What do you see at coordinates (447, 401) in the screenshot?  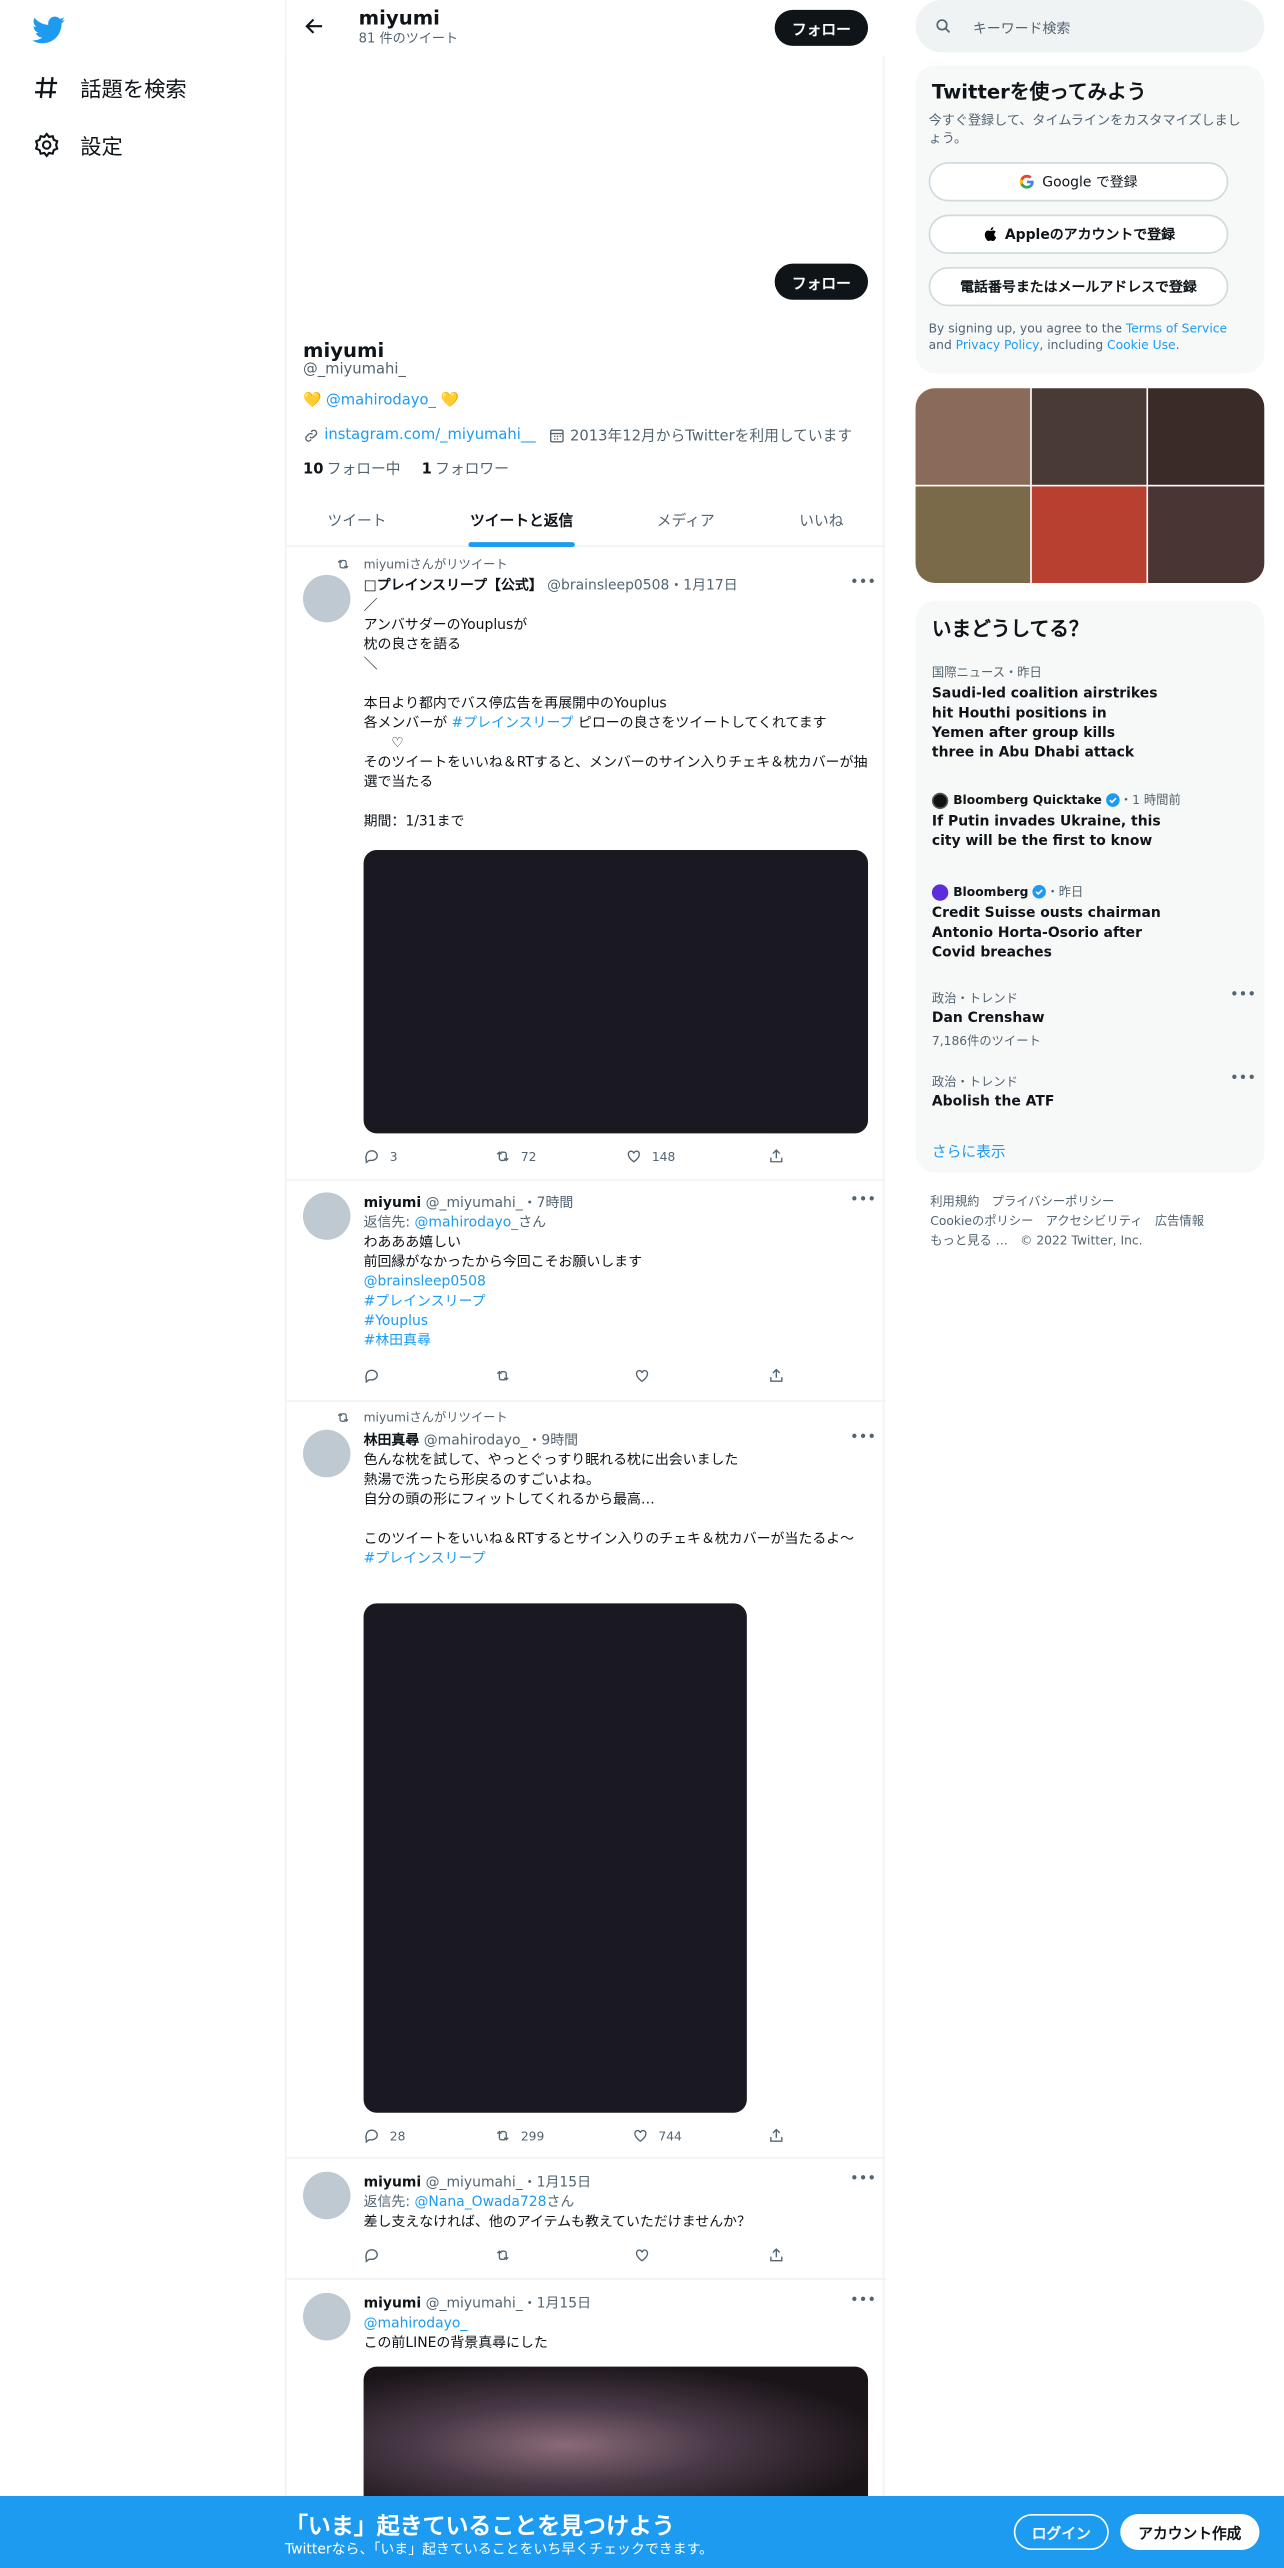 I see `bio-suffix: 💛` at bounding box center [447, 401].